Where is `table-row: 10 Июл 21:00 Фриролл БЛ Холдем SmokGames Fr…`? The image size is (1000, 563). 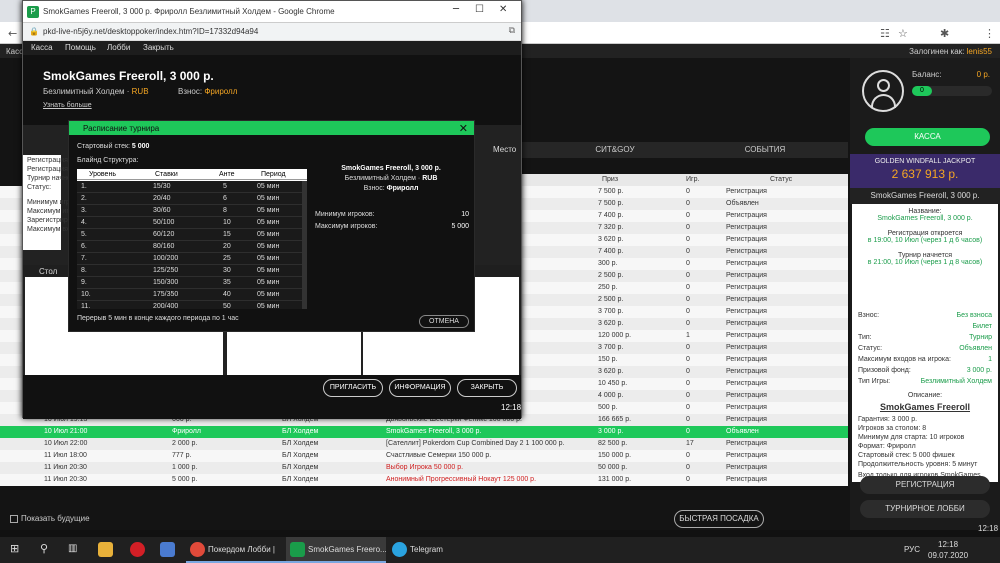 table-row: 10 Июл 21:00 Фриролл БЛ Холдем SmokGames Fr… is located at coordinates (424, 432).